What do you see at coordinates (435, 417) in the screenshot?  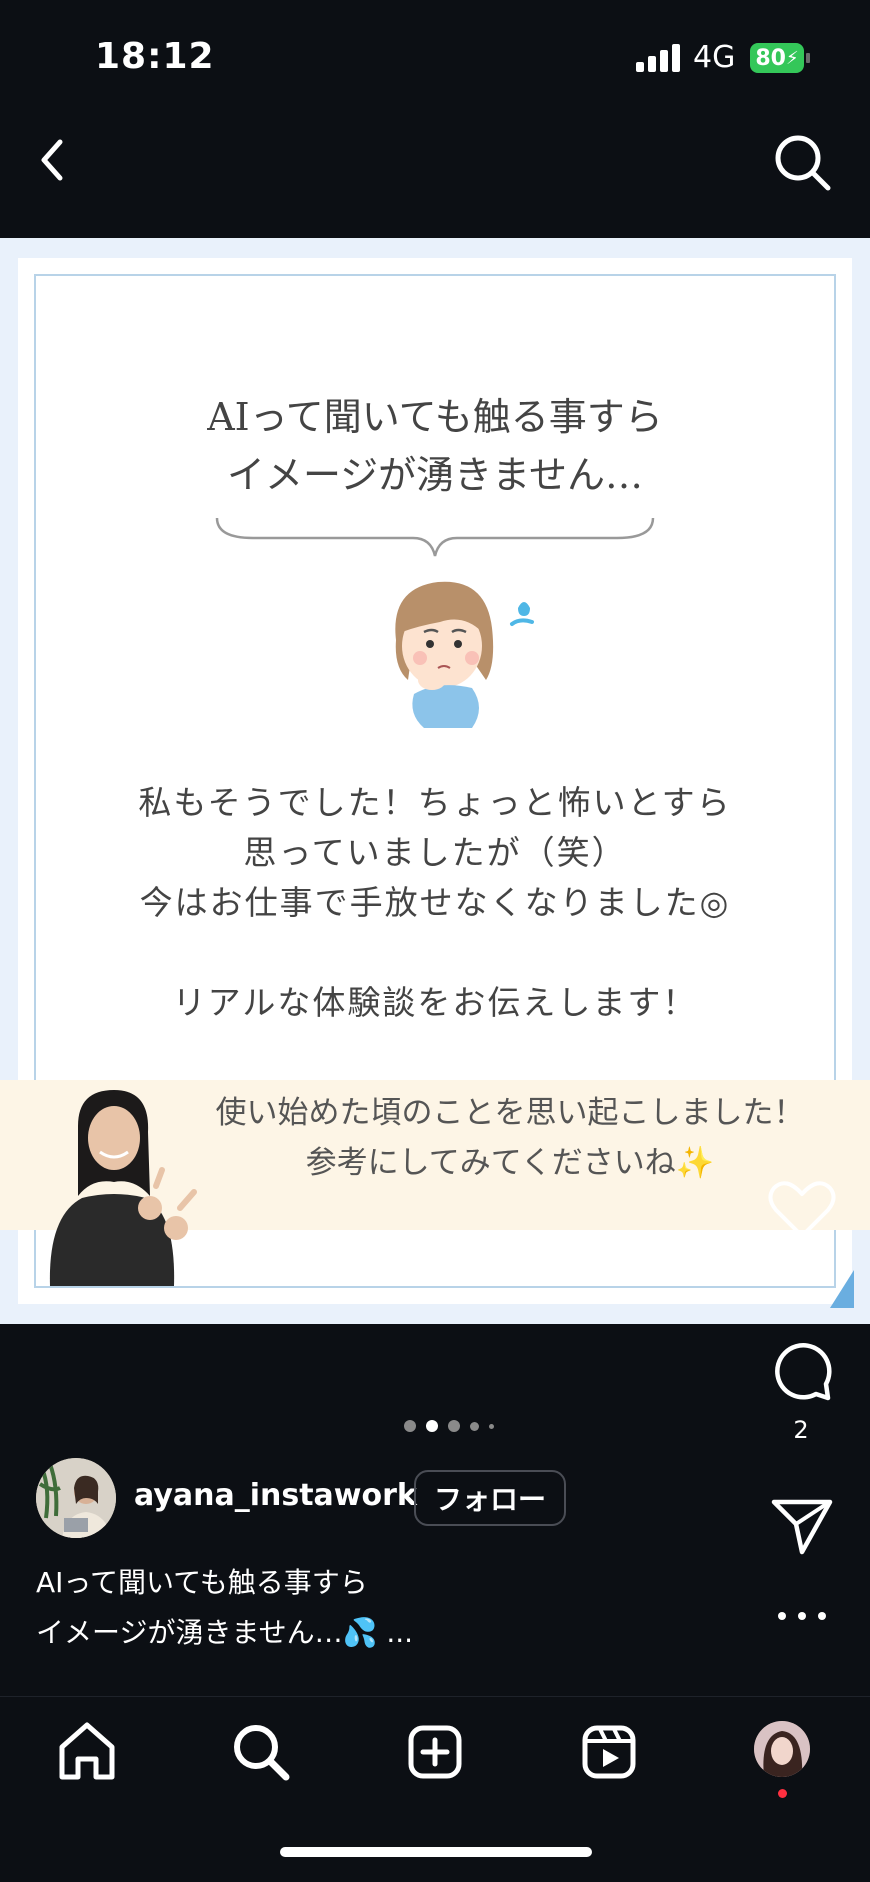 I see `headline-line-1: AIって聞いても触る事すら` at bounding box center [435, 417].